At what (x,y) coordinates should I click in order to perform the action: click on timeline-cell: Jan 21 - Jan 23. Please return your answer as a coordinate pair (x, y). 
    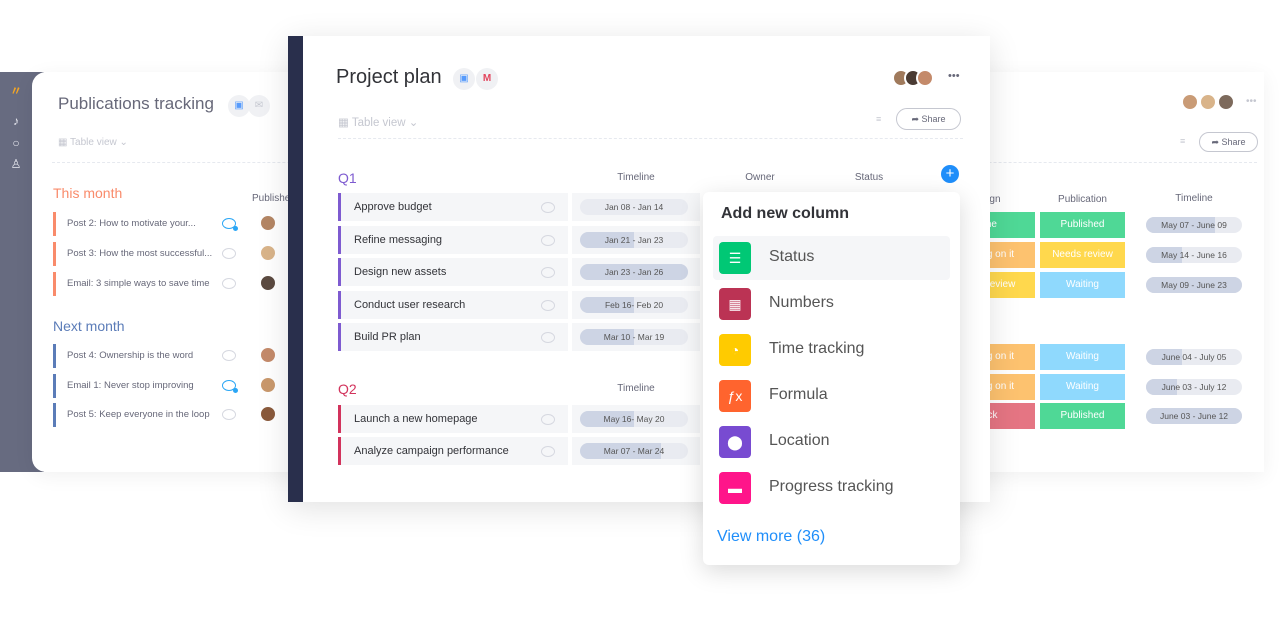
    Looking at the image, I should click on (636, 240).